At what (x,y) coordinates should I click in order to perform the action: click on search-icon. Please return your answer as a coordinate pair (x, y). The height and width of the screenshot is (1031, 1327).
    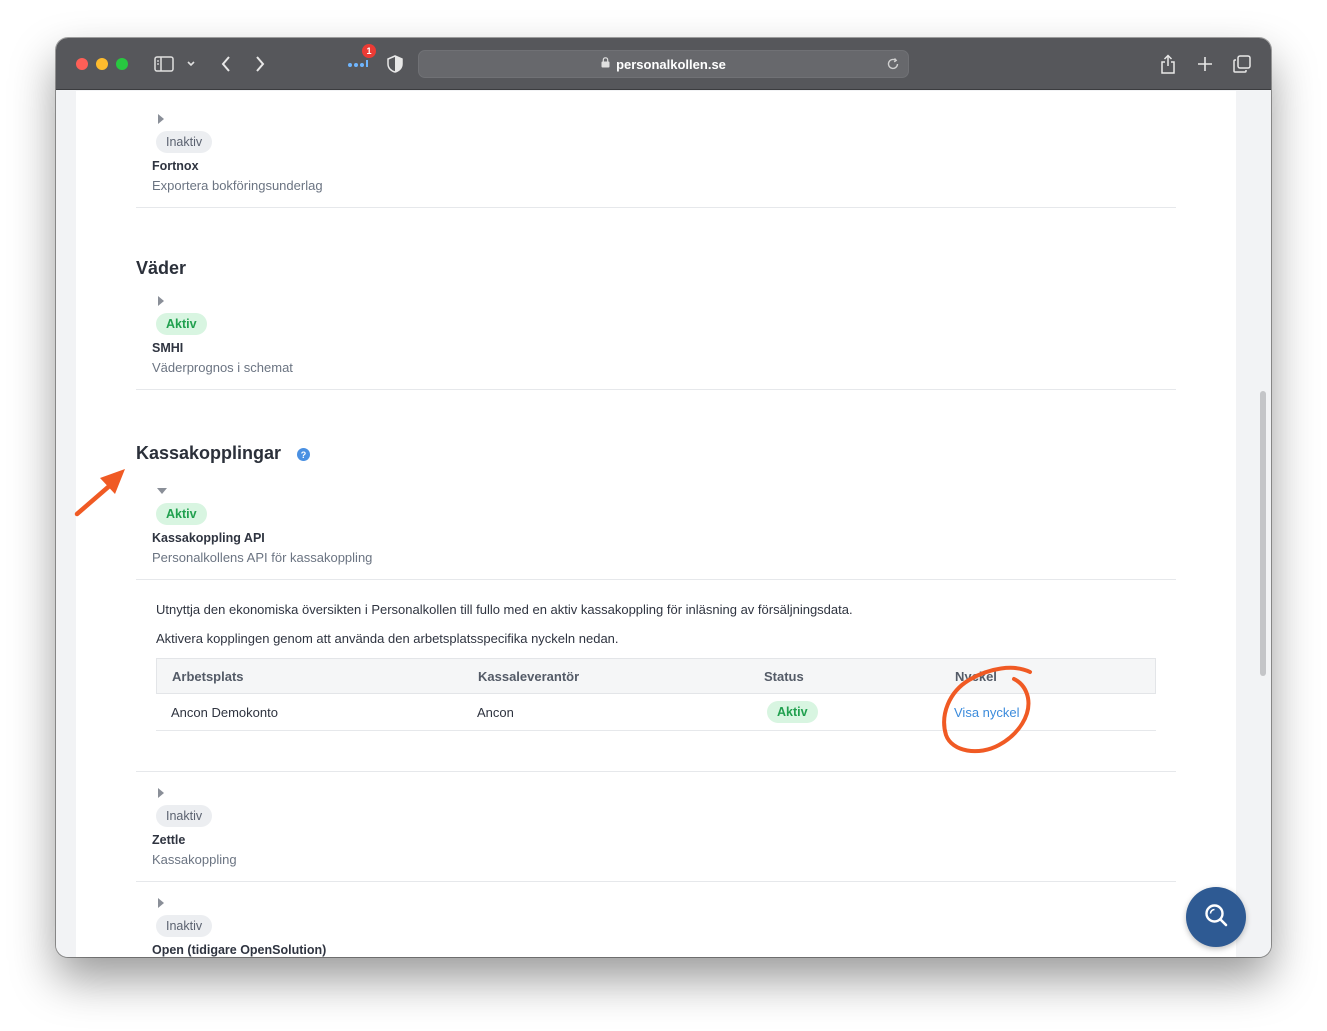
    Looking at the image, I should click on (1216, 917).